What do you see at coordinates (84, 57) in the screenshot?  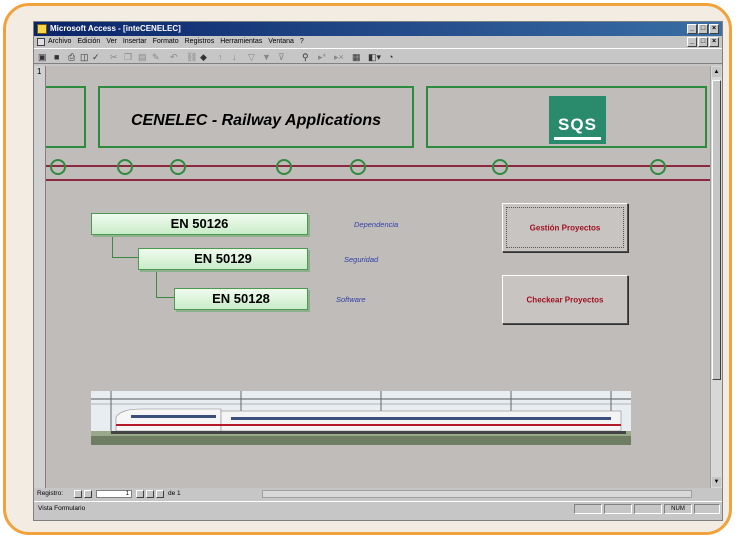 I see `print-preview-icon: ◫` at bounding box center [84, 57].